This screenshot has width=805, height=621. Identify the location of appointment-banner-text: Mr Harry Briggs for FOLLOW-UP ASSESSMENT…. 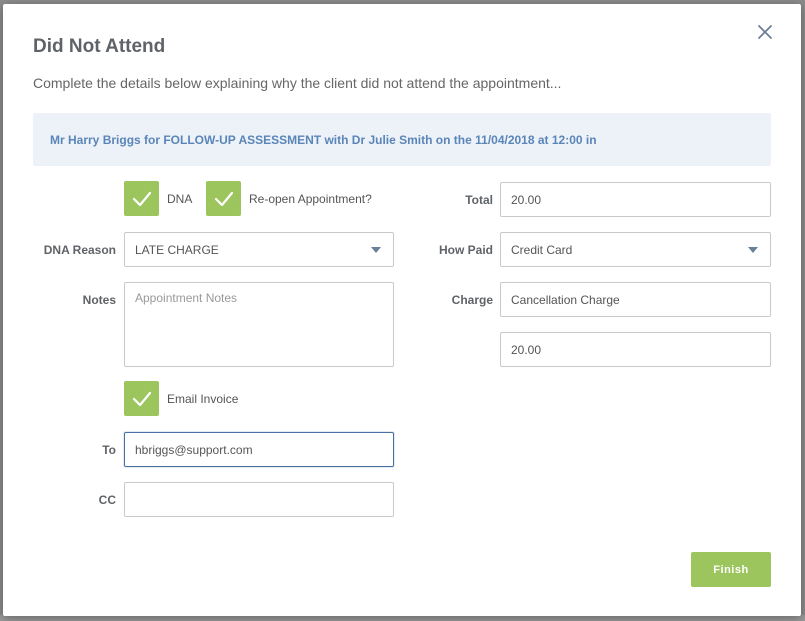
(323, 139).